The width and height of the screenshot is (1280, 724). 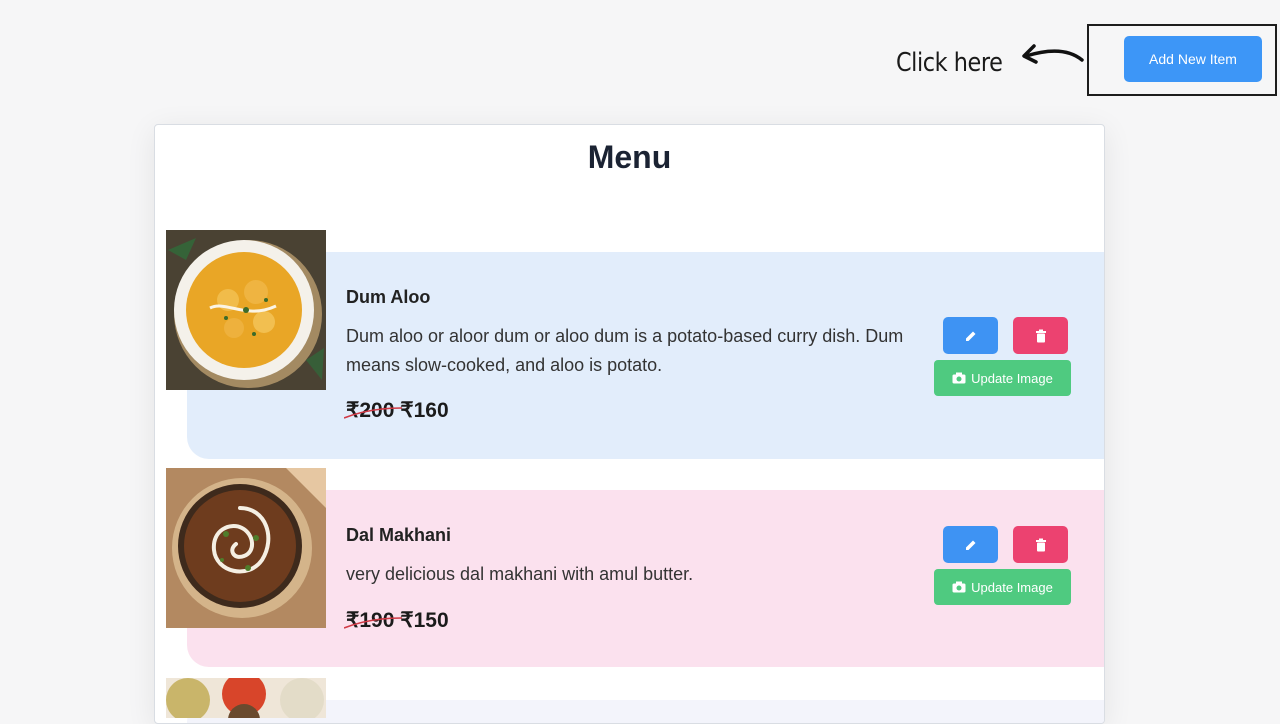 I want to click on old-price: ₹190, so click(x=373, y=620).